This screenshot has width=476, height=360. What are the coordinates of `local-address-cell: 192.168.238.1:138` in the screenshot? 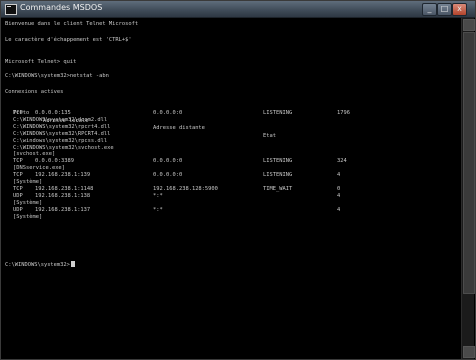 It's located at (63, 195).